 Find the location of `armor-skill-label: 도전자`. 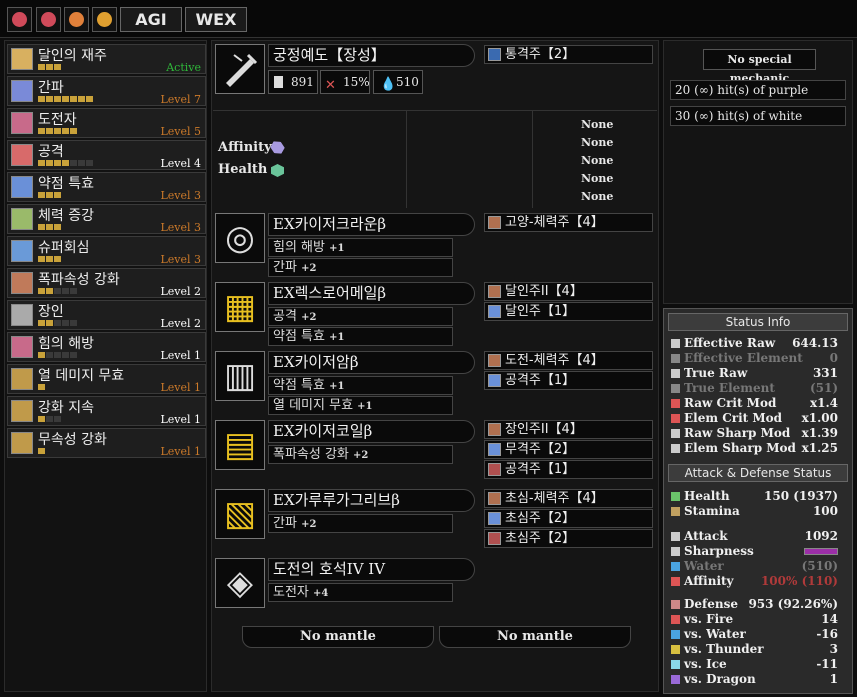

armor-skill-label: 도전자 is located at coordinates (291, 592).